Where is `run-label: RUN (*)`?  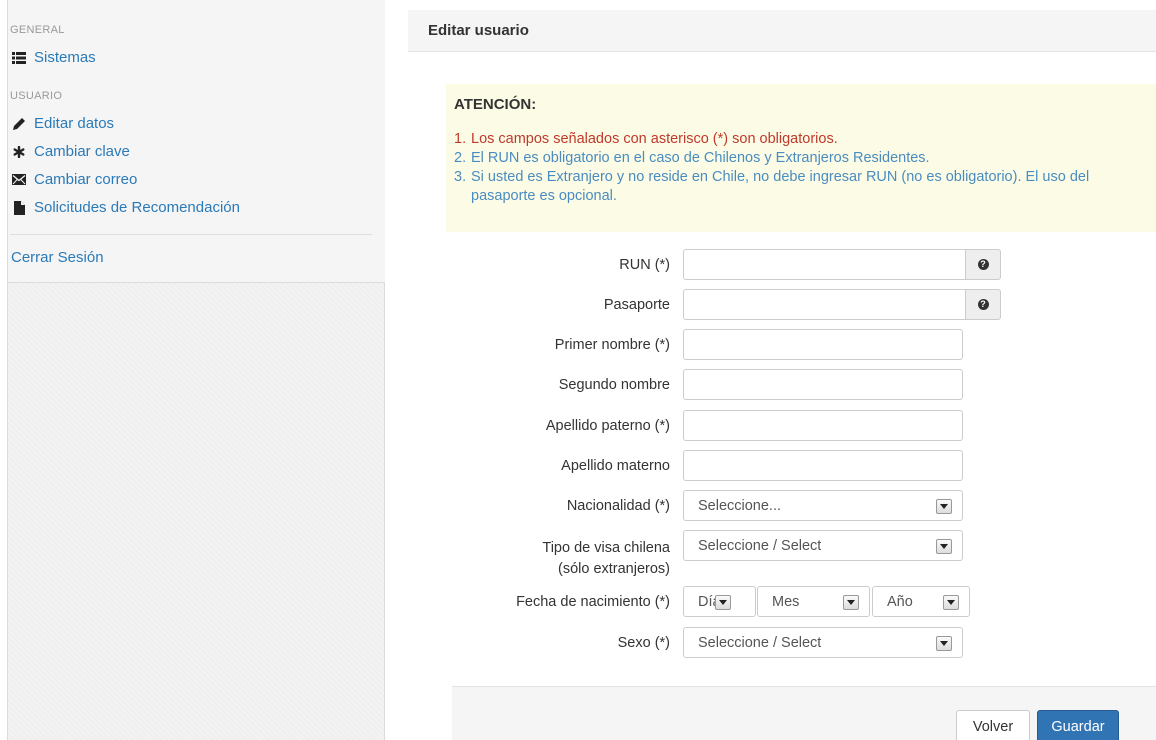
run-label: RUN (*) is located at coordinates (644, 265).